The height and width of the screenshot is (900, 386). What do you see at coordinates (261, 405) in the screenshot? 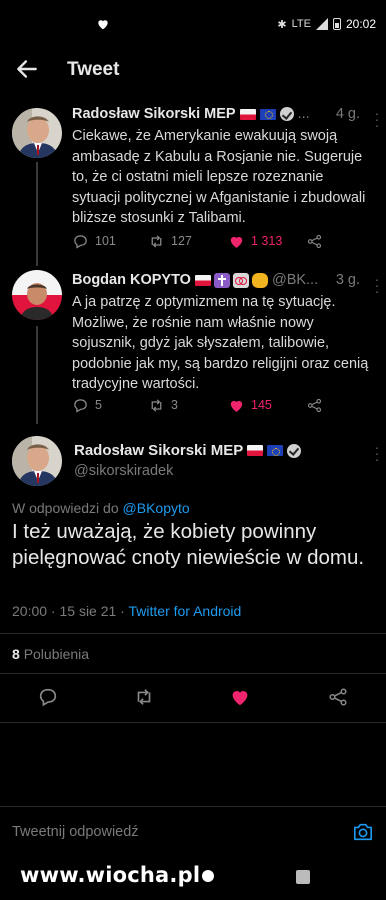
I see `like-count: 145` at bounding box center [261, 405].